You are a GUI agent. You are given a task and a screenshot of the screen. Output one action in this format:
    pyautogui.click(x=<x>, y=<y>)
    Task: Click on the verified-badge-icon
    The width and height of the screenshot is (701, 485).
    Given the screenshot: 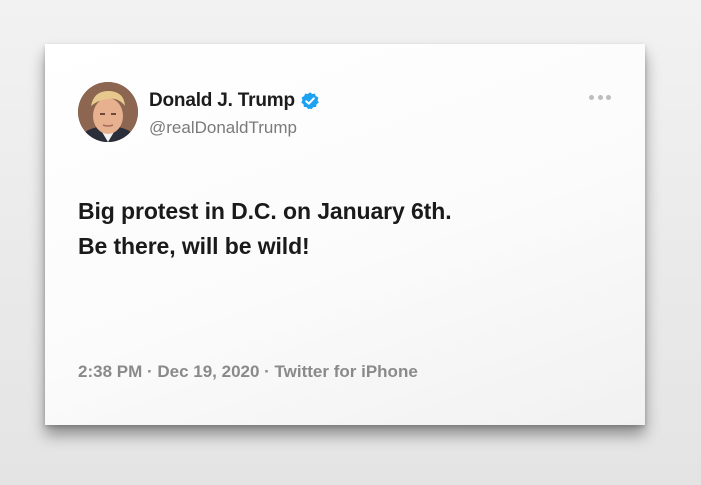 What is the action you would take?
    pyautogui.click(x=310, y=101)
    